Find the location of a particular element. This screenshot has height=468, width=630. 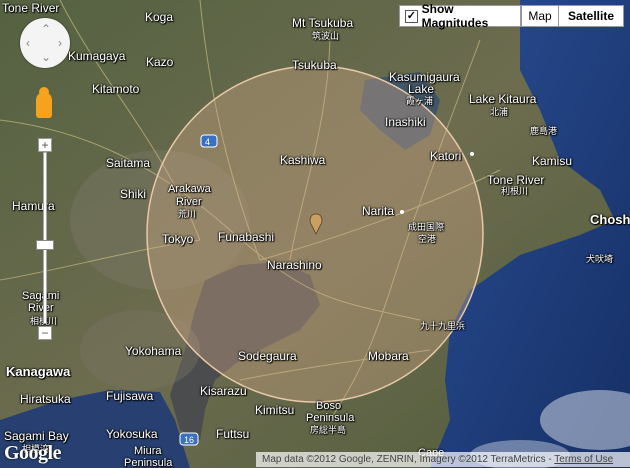

label-boso-peninsula: Peninsula is located at coordinates (330, 418).